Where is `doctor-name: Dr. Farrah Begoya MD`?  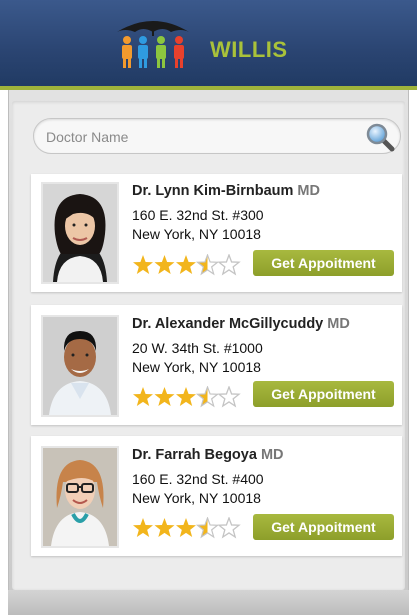 doctor-name: Dr. Farrah Begoya MD is located at coordinates (208, 455).